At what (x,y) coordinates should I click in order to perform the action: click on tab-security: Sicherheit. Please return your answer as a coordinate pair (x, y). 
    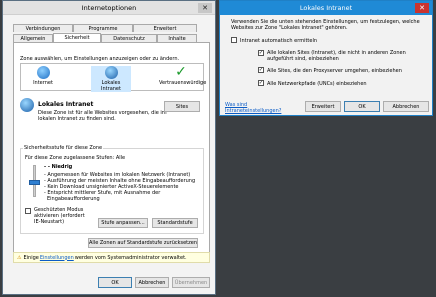
    Looking at the image, I should click on (77, 37).